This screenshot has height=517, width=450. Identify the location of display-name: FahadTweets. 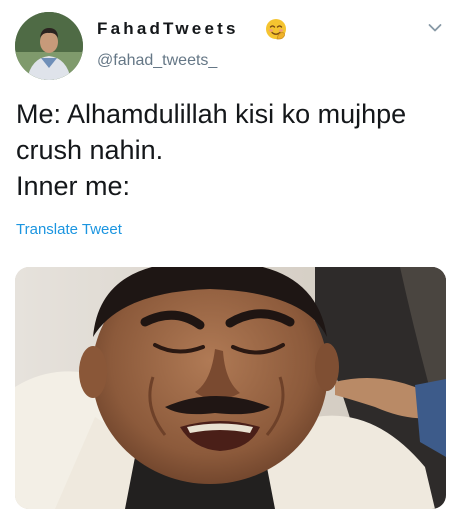
(168, 29).